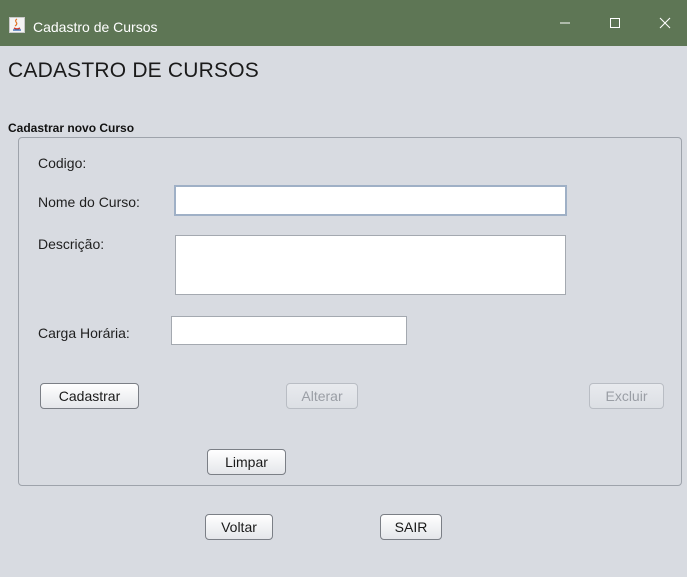  I want to click on carga-horaria-label: Carga Horária:, so click(84, 333).